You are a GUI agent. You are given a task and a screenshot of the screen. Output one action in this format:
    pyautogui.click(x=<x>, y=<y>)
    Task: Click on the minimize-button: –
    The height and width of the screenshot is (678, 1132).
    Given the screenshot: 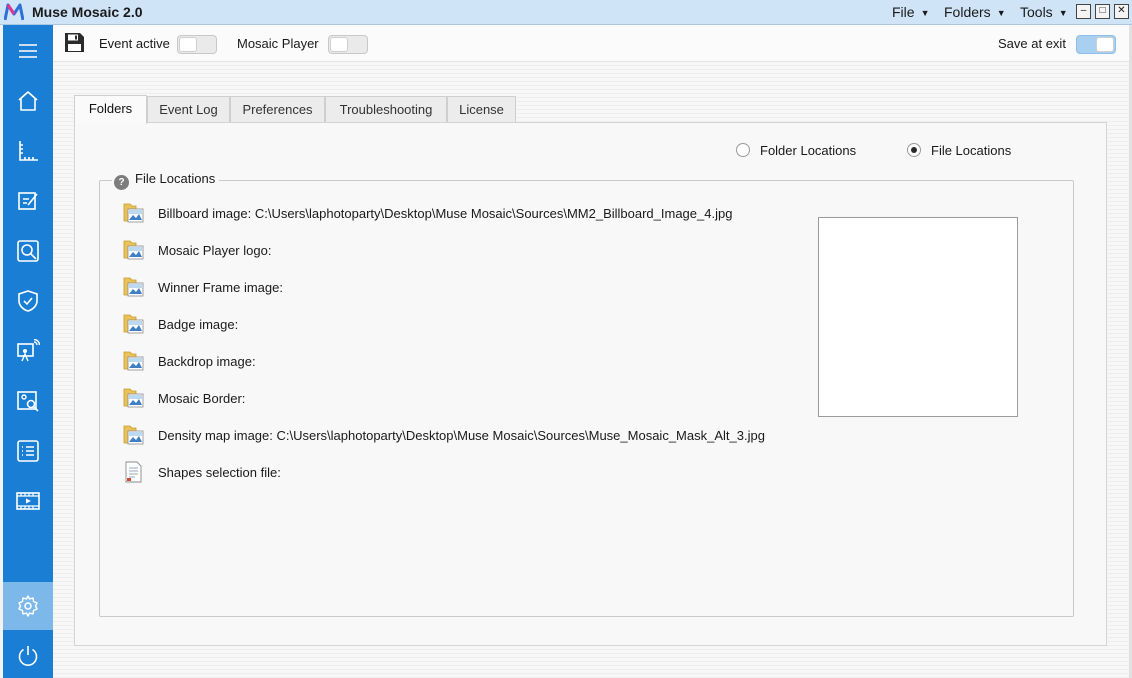 What is the action you would take?
    pyautogui.click(x=1083, y=11)
    